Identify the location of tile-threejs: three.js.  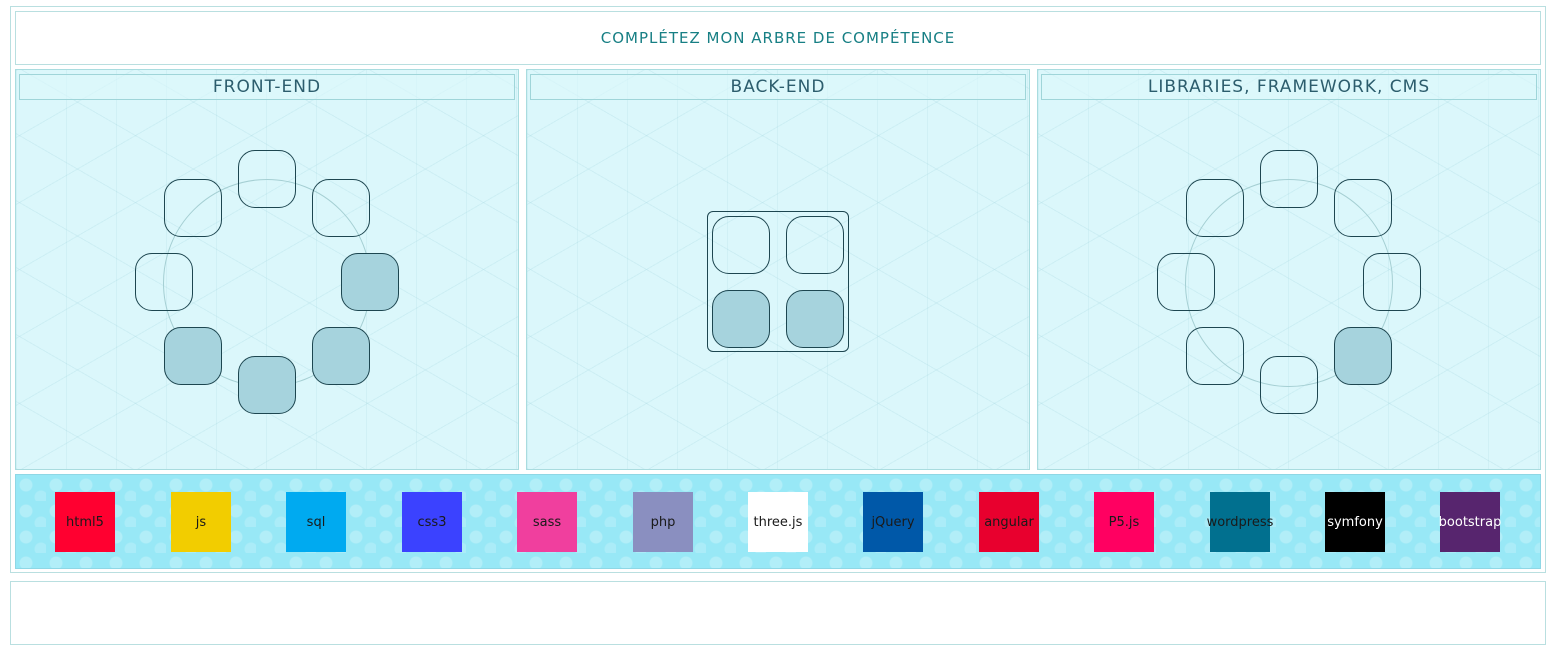
(778, 522).